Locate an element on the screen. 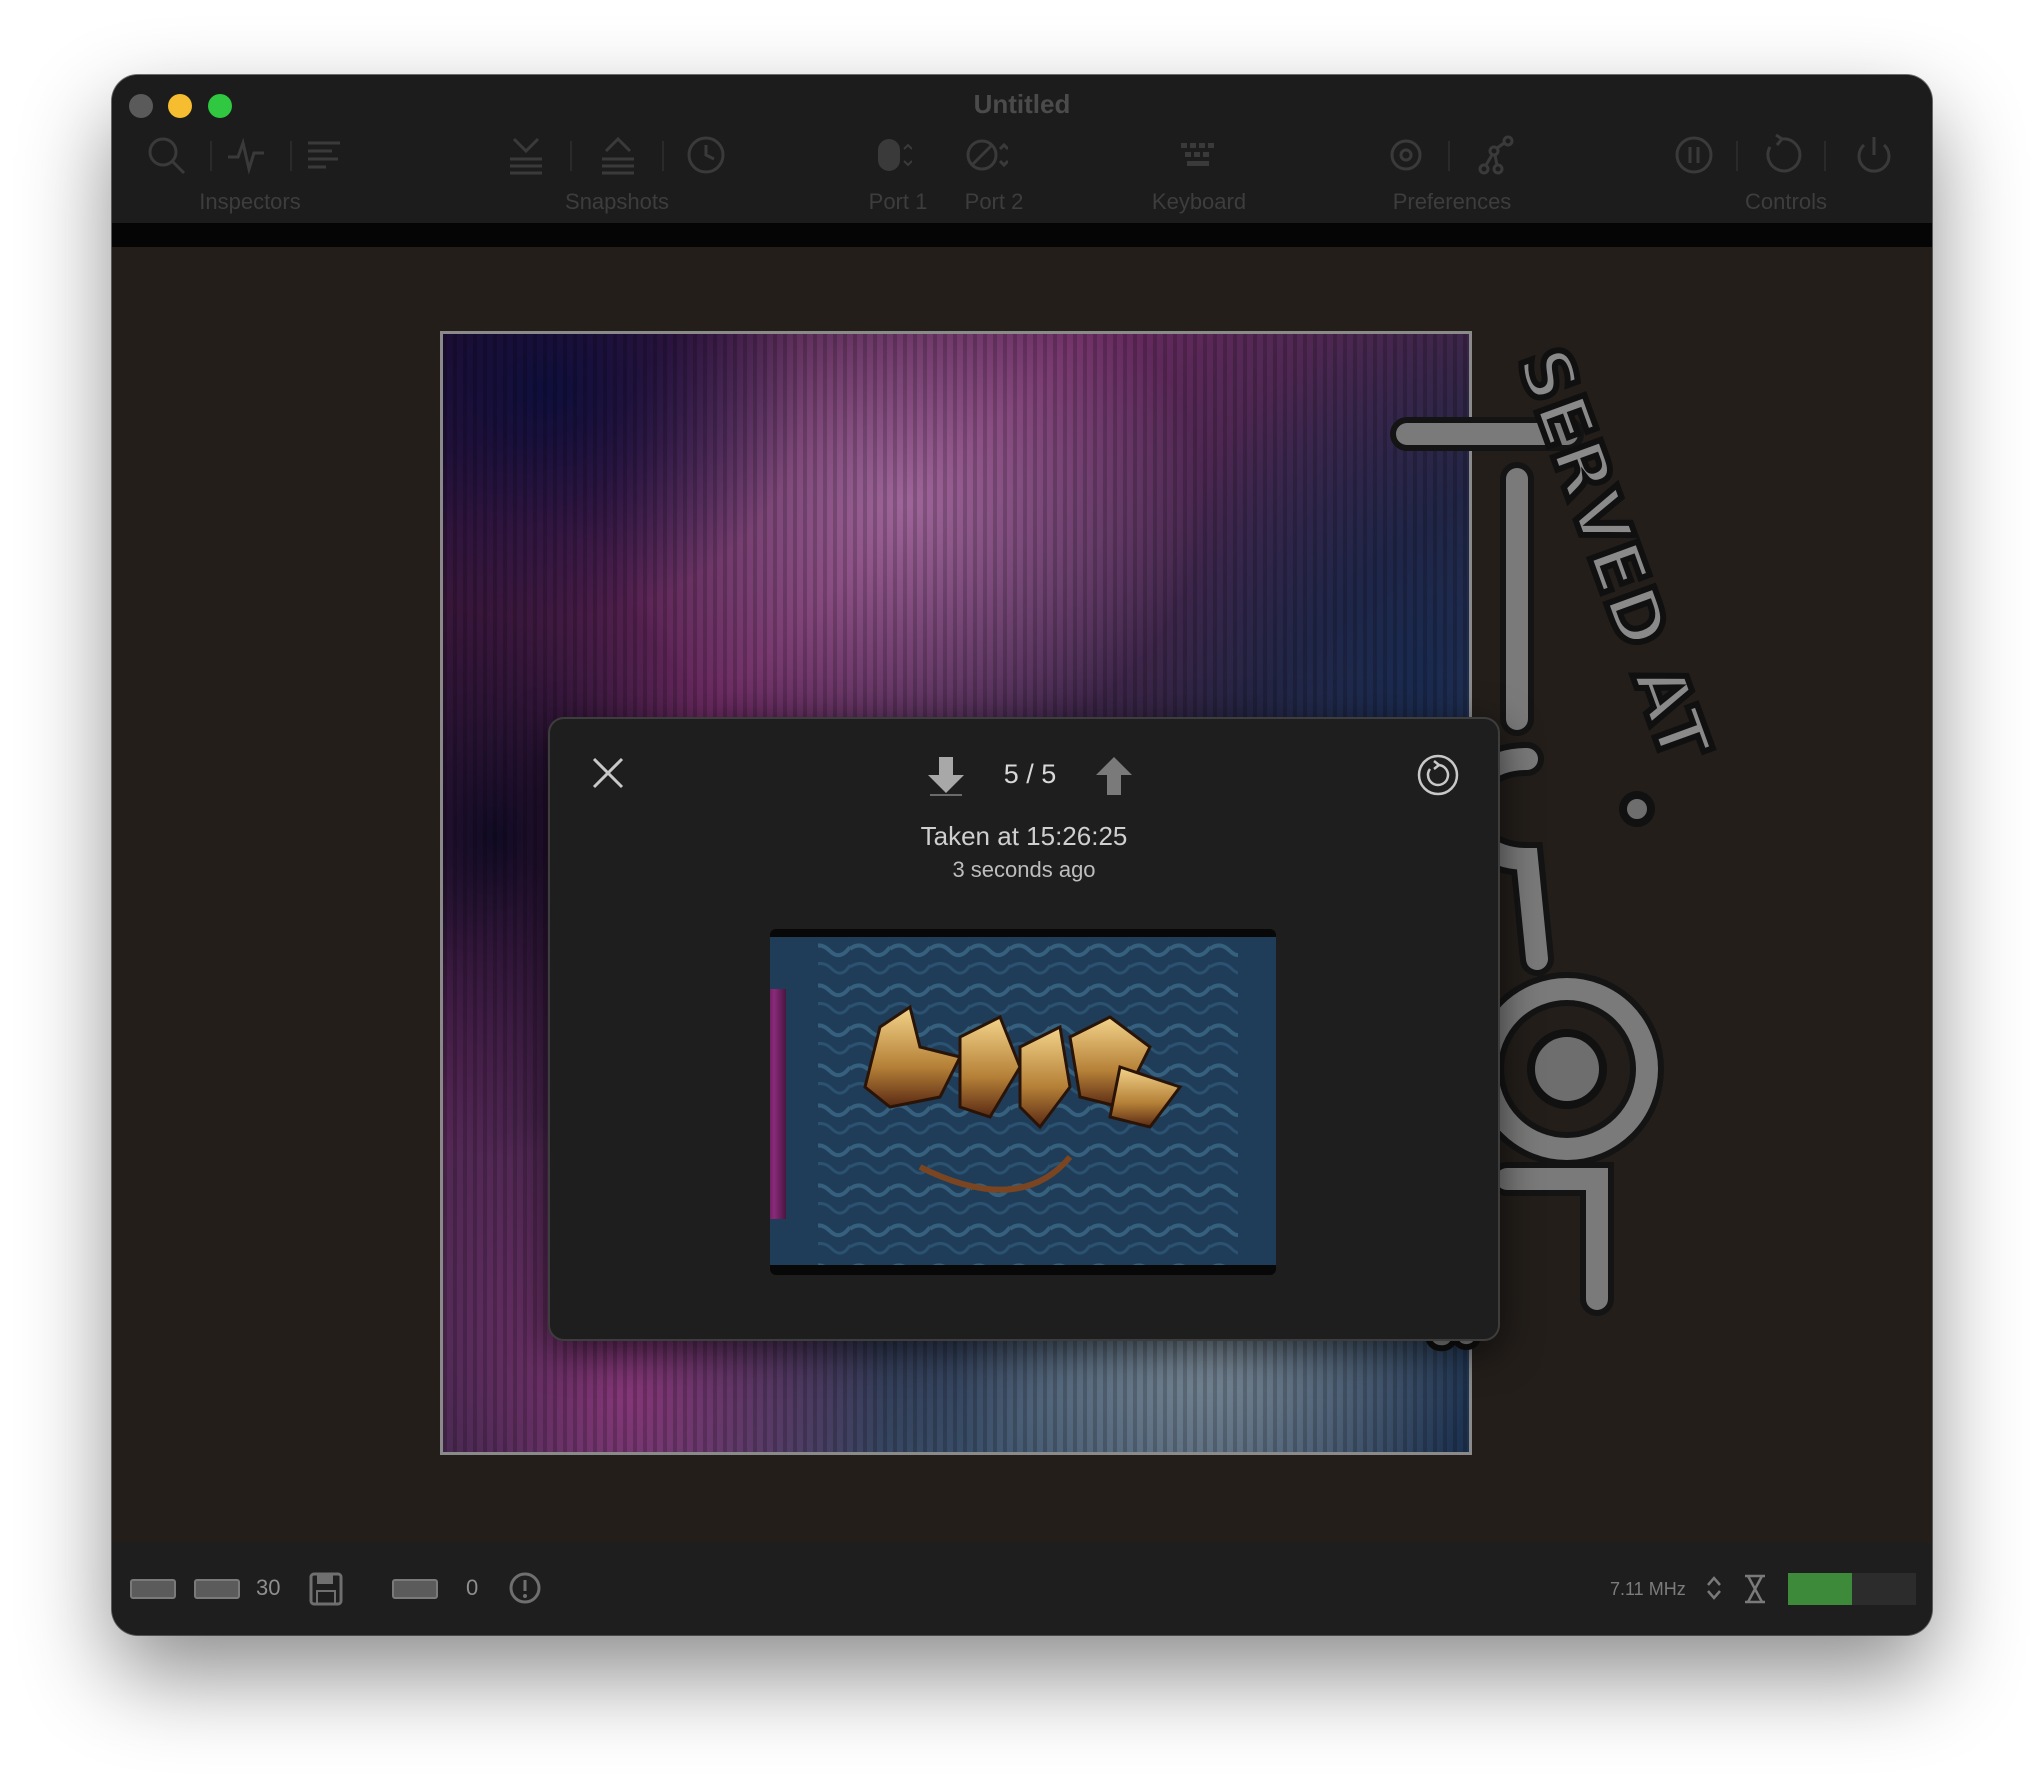 This screenshot has height=1784, width=2044. arrow-down-icon is located at coordinates (946, 775).